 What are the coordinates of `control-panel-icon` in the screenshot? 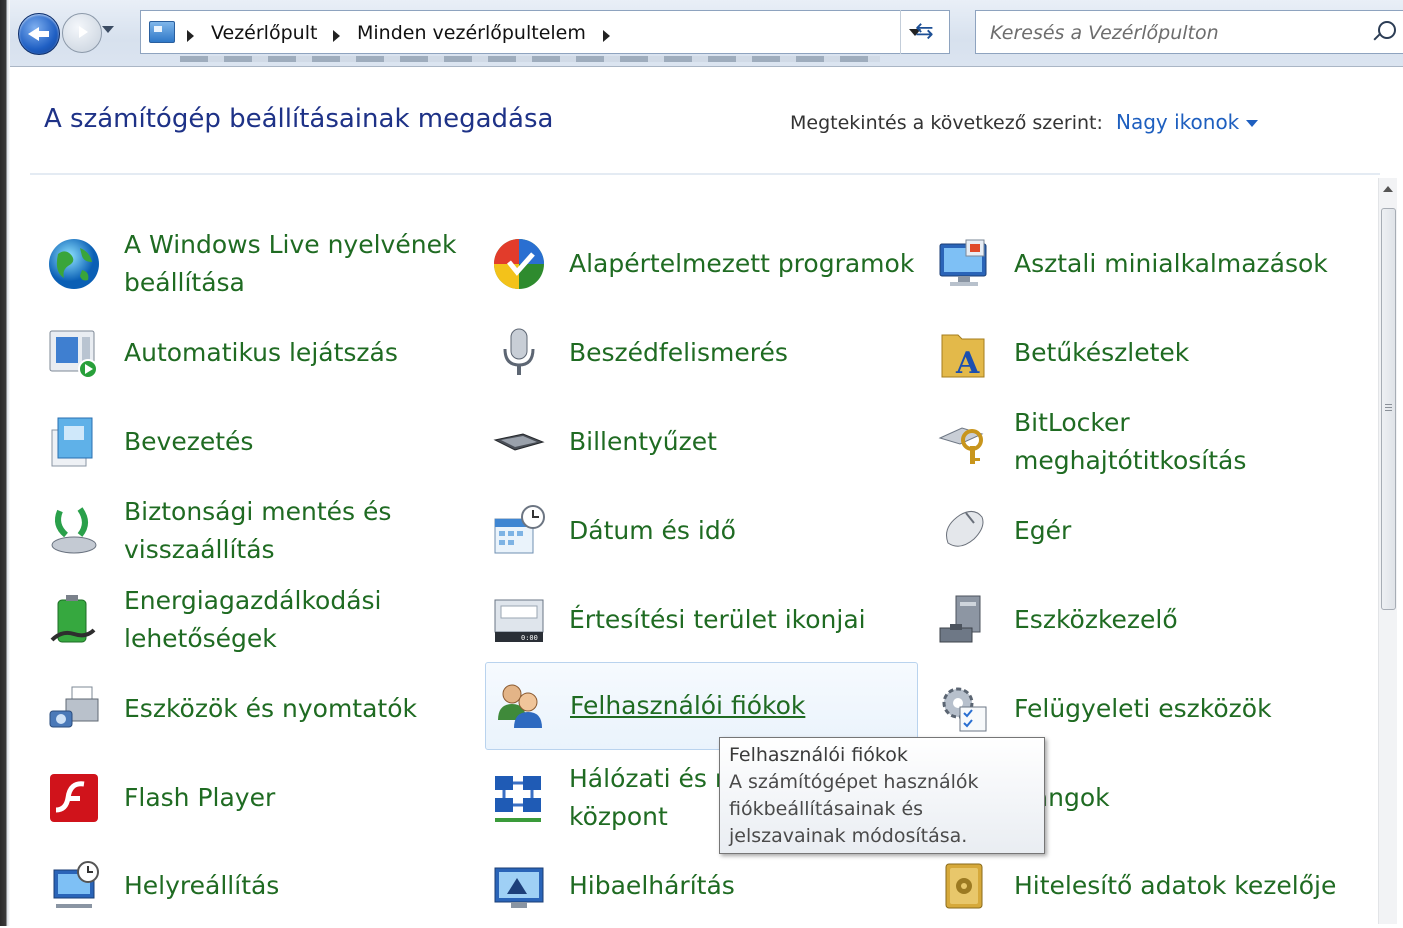 It's located at (162, 32).